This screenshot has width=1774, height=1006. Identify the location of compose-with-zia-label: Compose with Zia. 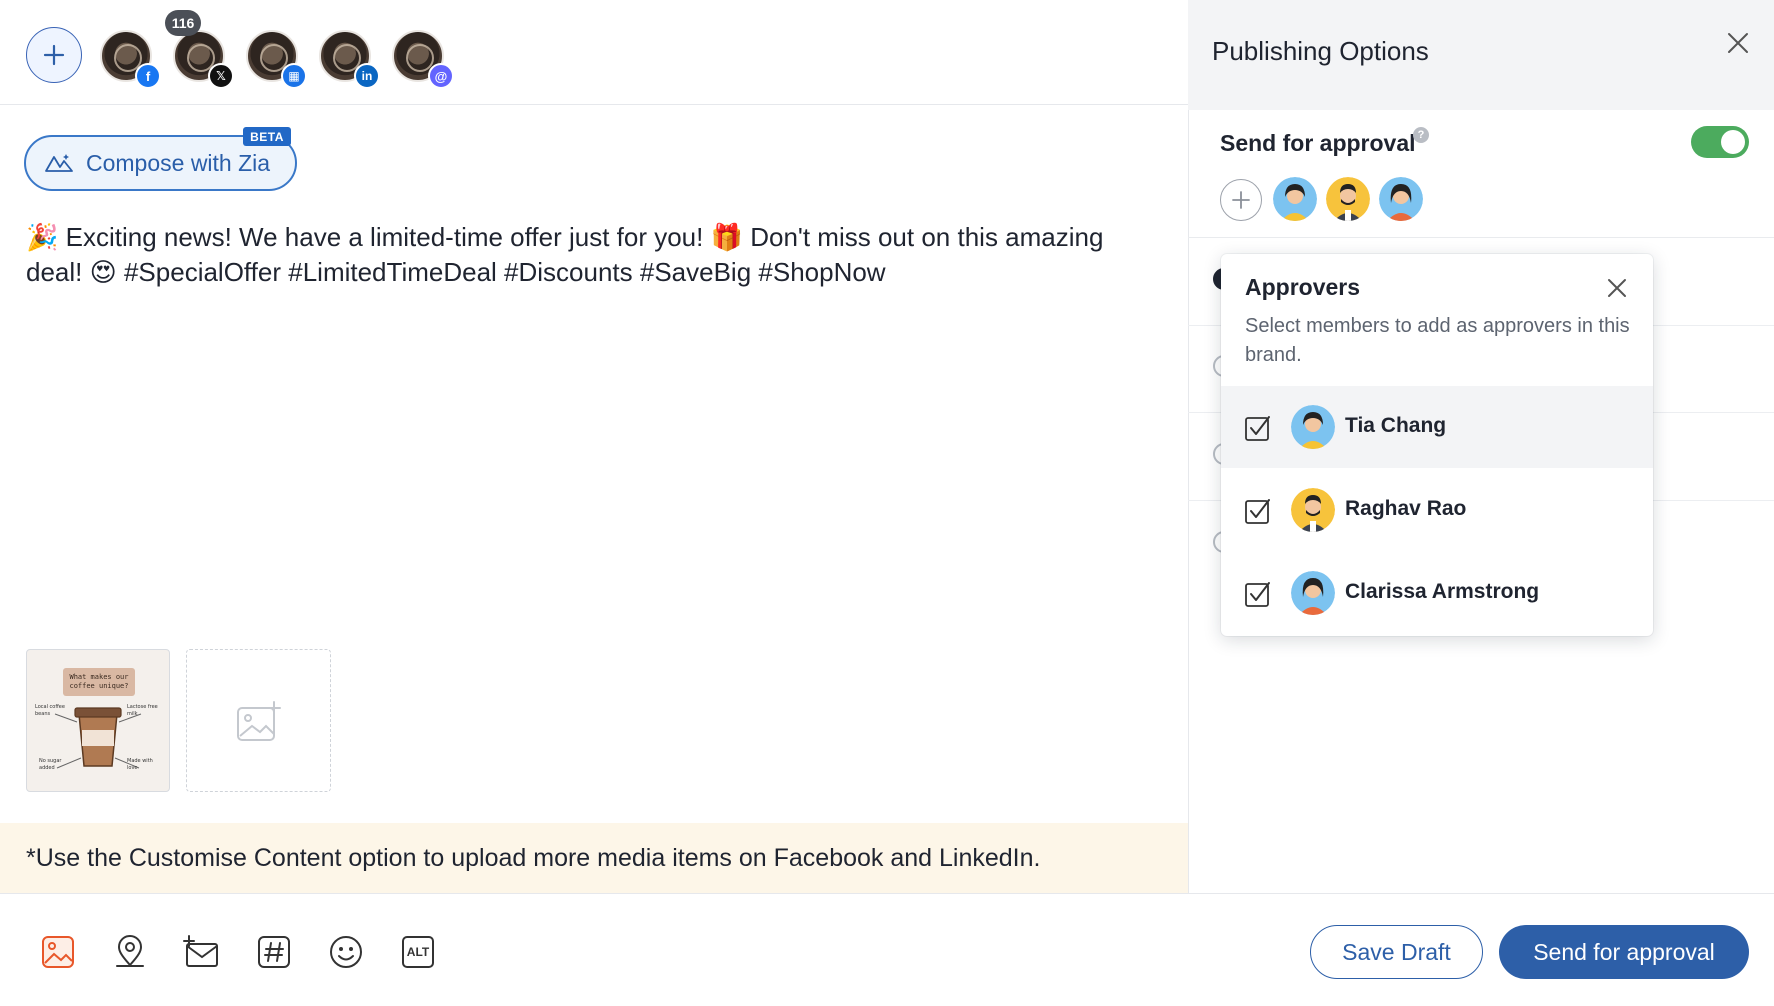
(178, 162).